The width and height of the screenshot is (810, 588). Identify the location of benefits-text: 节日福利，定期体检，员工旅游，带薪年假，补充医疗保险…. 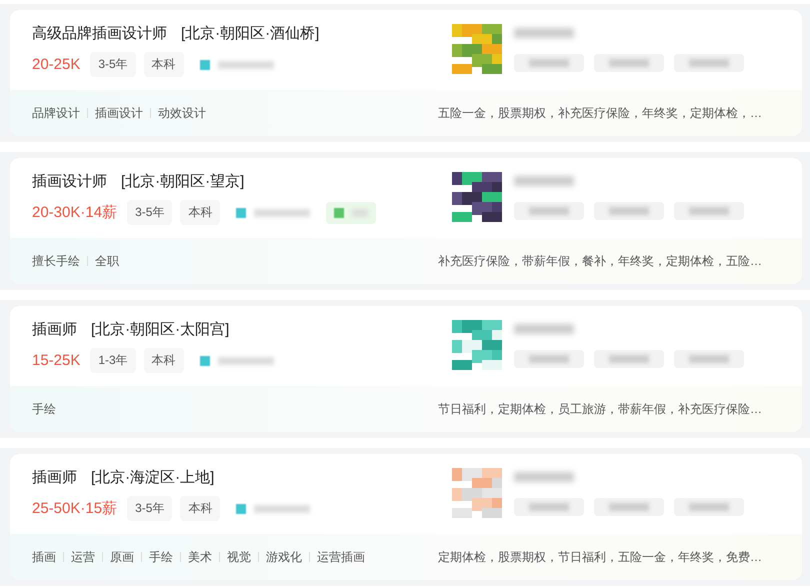
(600, 409).